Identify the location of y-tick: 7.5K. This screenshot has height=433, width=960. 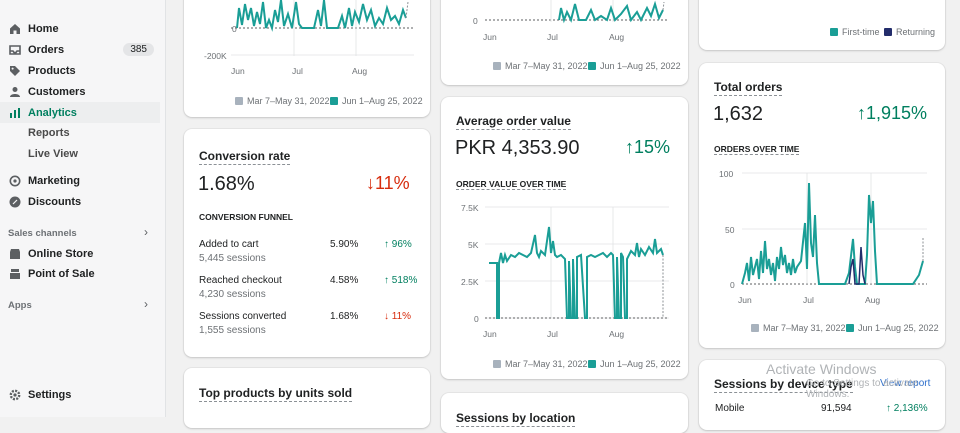
(470, 208).